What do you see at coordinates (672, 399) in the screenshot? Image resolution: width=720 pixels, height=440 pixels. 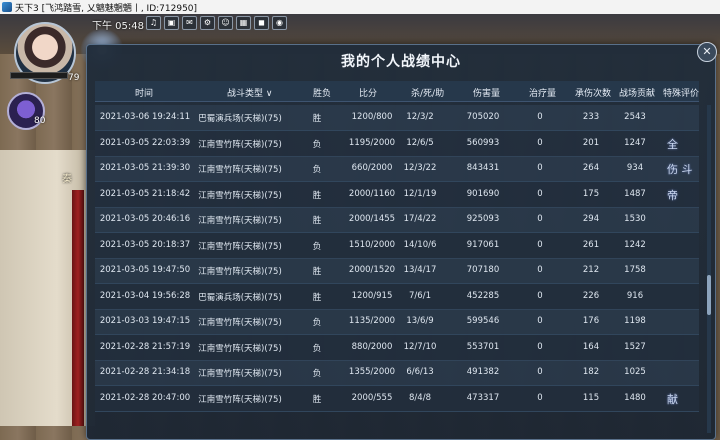 I see `special-evaluation-badge: 献` at bounding box center [672, 399].